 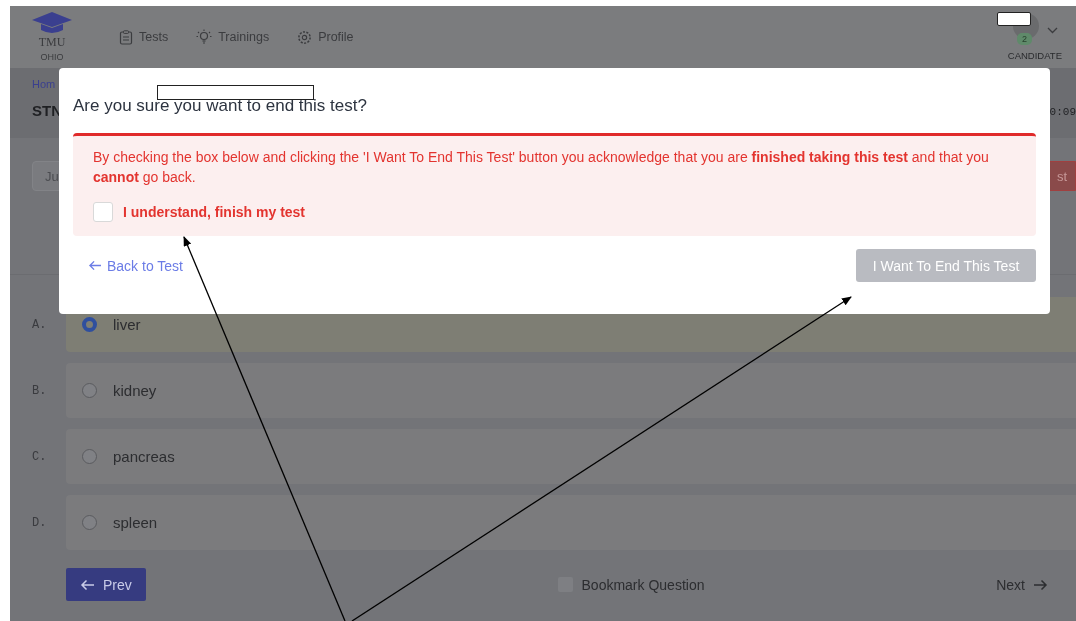 What do you see at coordinates (39, 456) in the screenshot?
I see `option-letter: C.` at bounding box center [39, 456].